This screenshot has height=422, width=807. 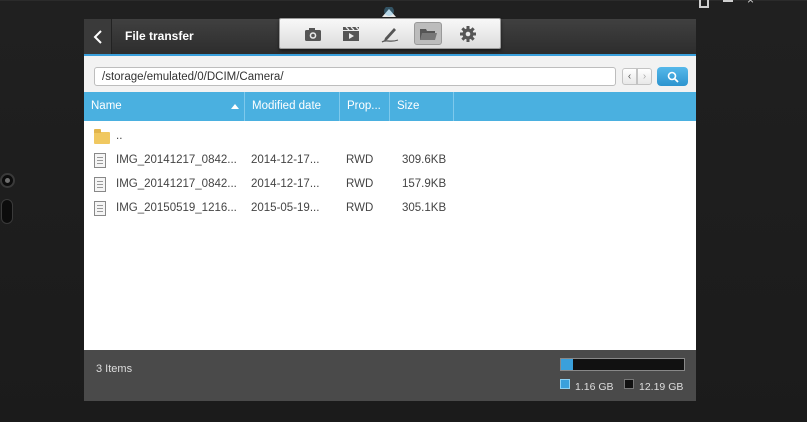 What do you see at coordinates (7, 180) in the screenshot?
I see `phone-camera-icon` at bounding box center [7, 180].